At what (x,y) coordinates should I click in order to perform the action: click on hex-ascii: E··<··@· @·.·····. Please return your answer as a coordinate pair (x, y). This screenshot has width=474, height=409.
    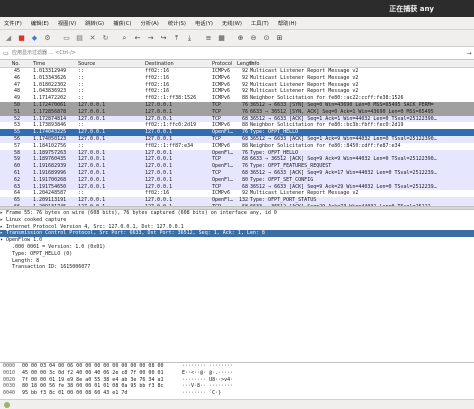
    Looking at the image, I should click on (207, 373).